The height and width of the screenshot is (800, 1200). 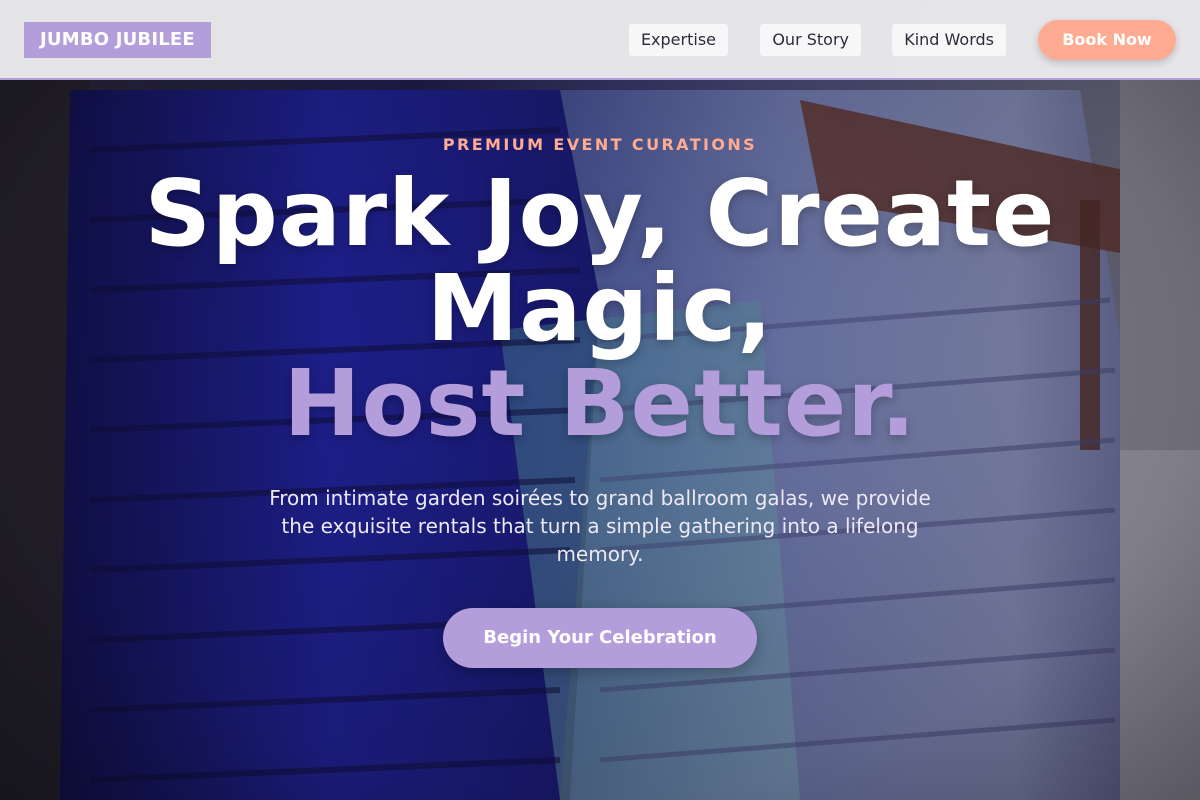 I want to click on nav-link-expertise: Expertise, so click(x=678, y=40).